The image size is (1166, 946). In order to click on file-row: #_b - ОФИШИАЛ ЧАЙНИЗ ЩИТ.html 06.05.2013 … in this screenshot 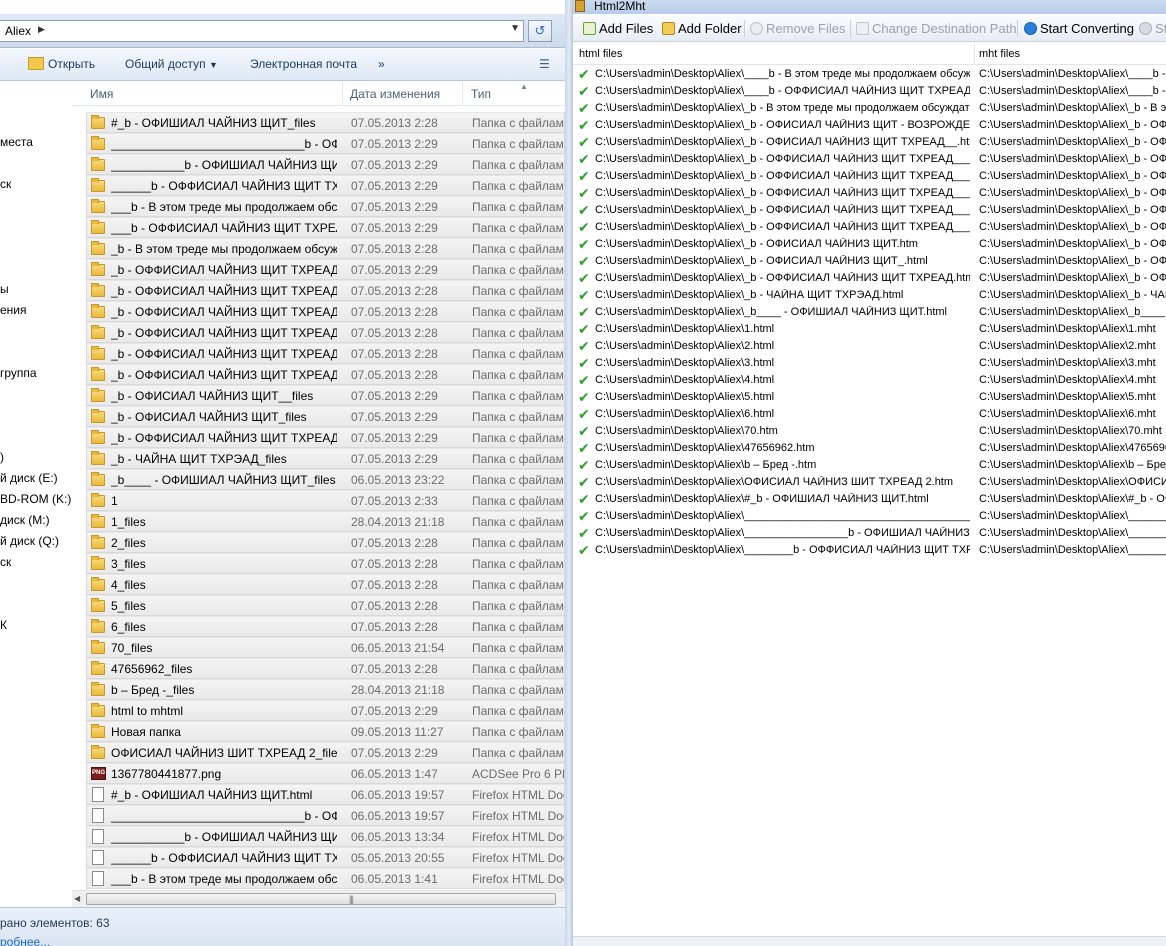, I will do `click(325, 794)`.